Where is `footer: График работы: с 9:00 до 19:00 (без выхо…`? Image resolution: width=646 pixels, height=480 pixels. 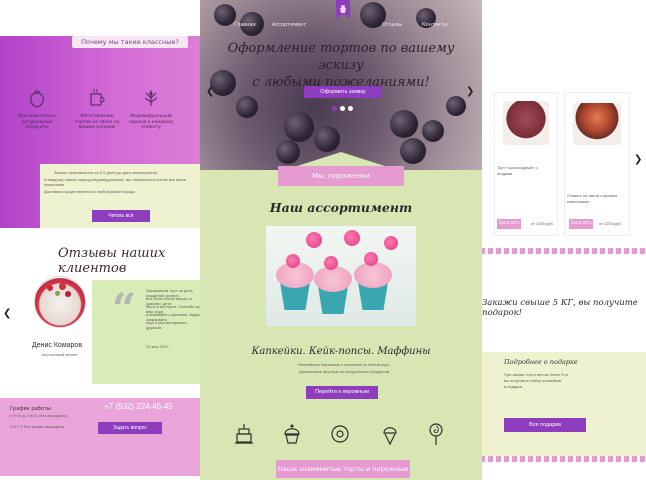
footer: График работы: с 9:00 до 19:00 (без выхо… is located at coordinates (102, 437).